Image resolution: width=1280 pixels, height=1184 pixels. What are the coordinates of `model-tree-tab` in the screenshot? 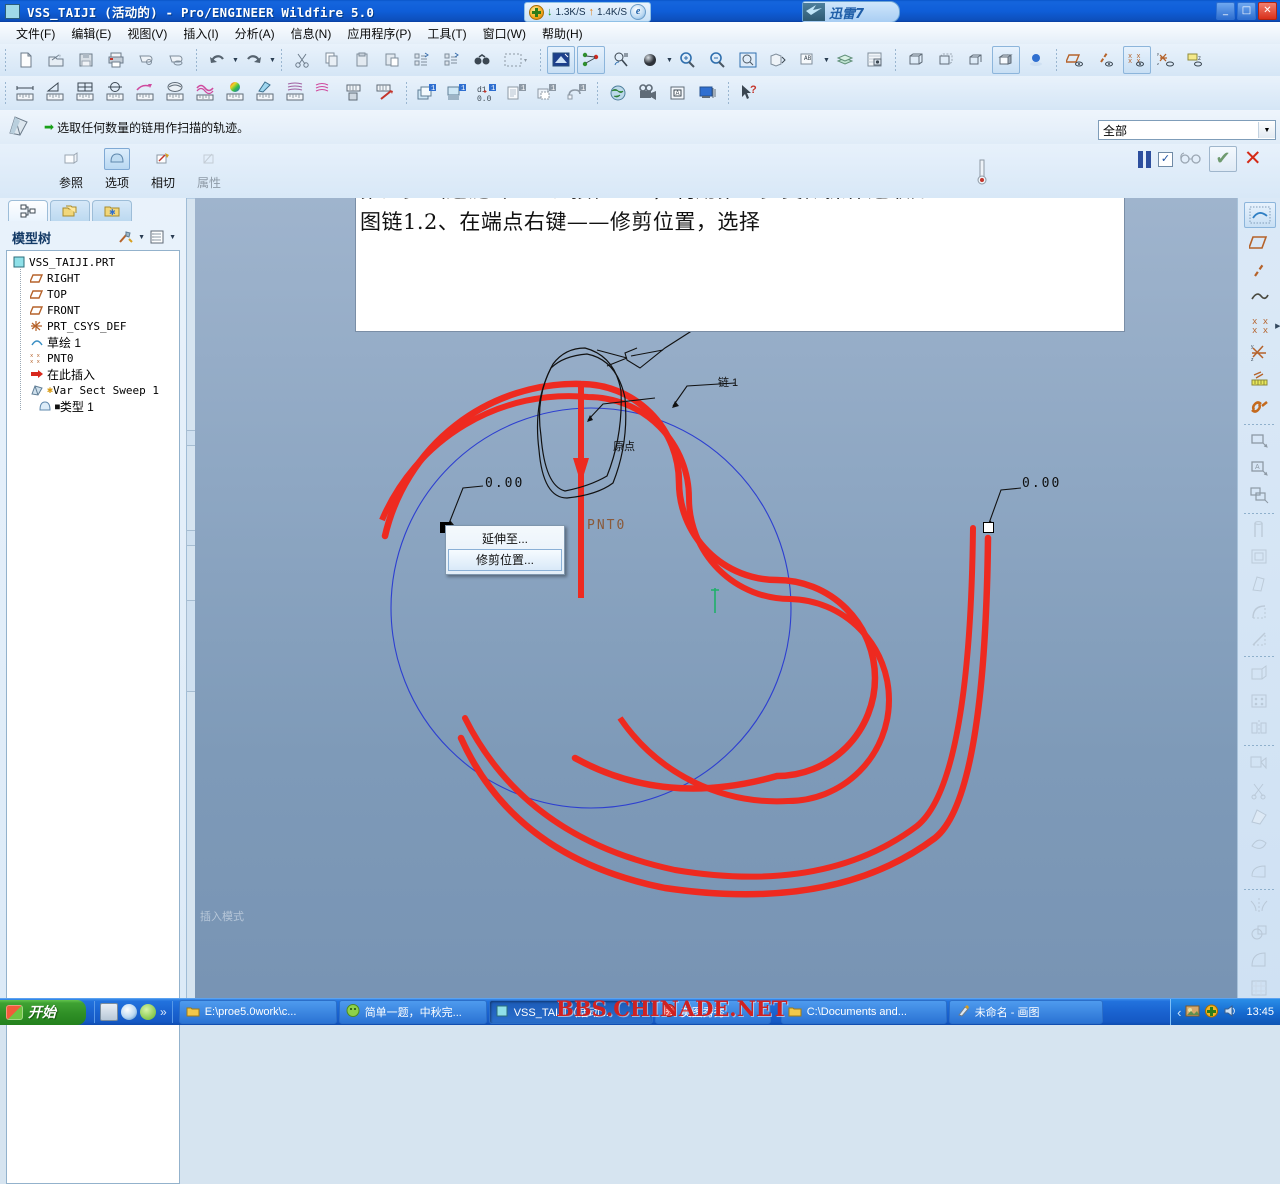 It's located at (28, 210).